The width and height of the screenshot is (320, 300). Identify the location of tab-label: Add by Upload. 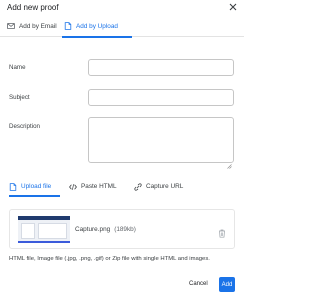
(97, 26).